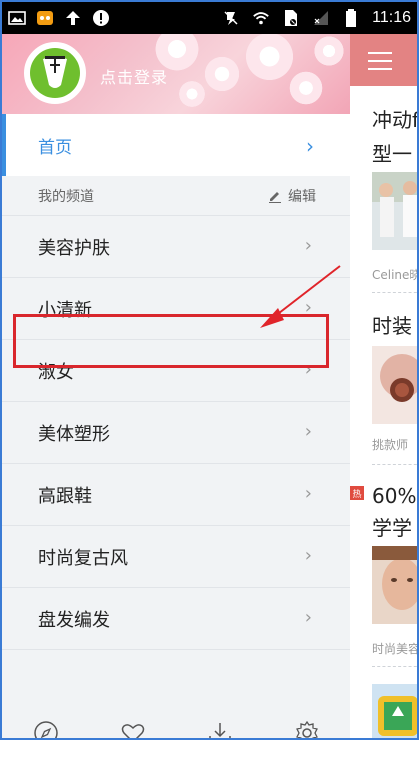 The image size is (419, 769). I want to click on channel-label: 盘发编发, so click(74, 620).